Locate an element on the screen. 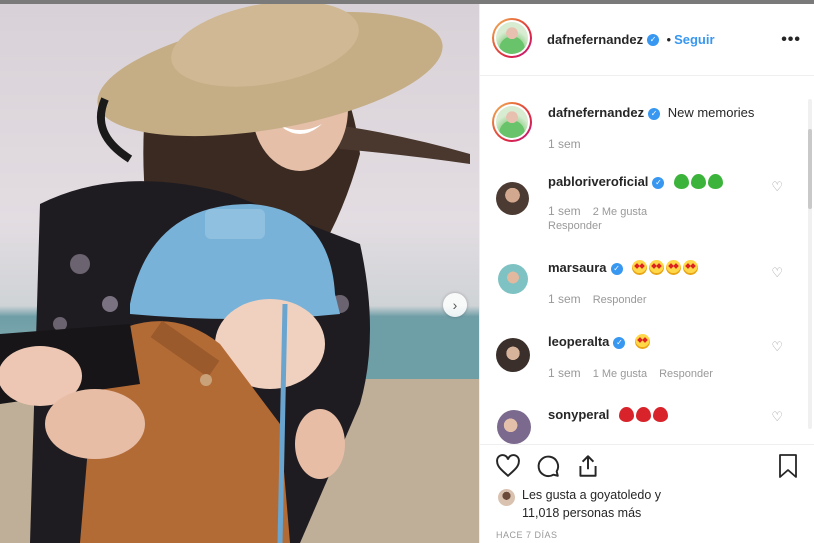 This screenshot has width=814, height=543. next-photo-button: › is located at coordinates (455, 305).